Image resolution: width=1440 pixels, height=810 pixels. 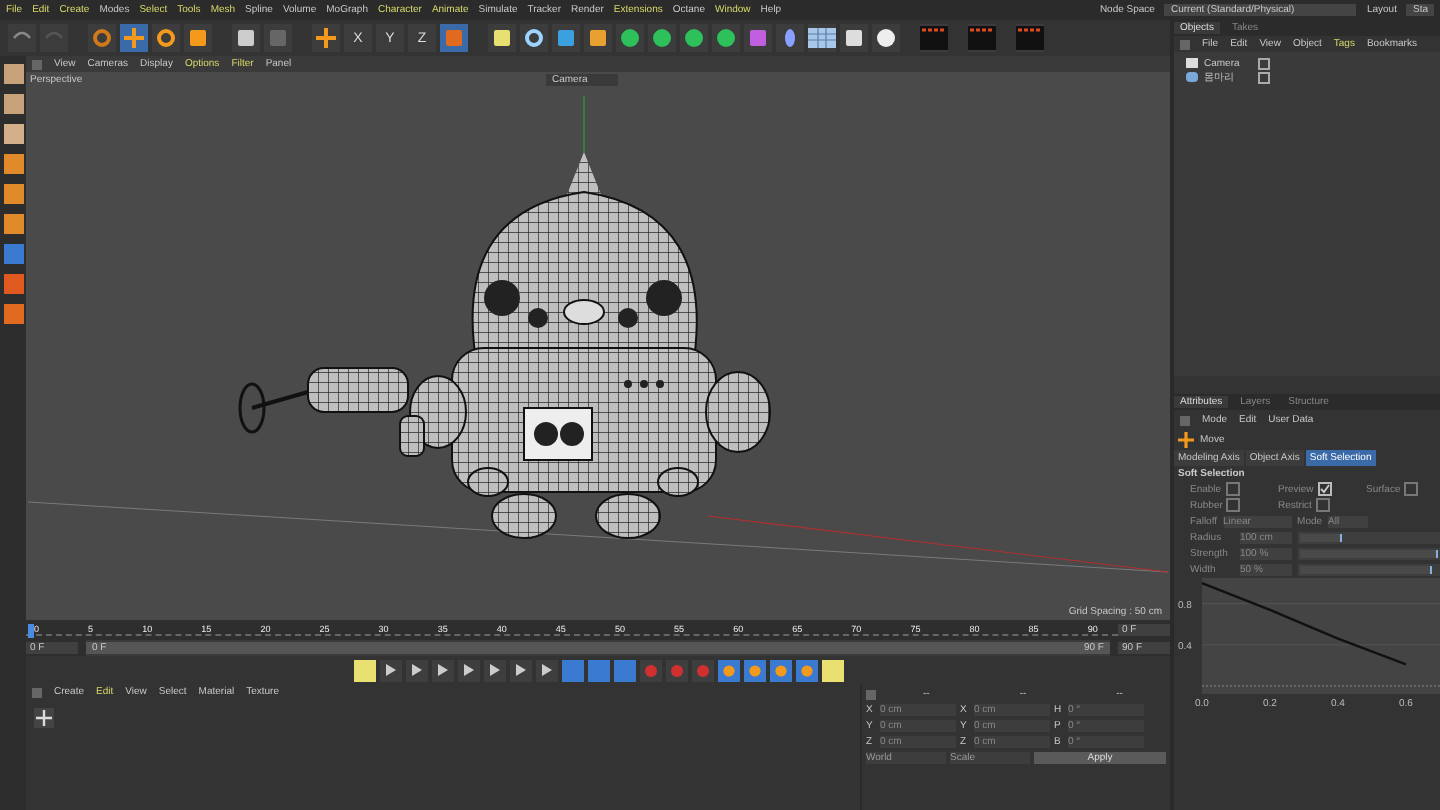 I want to click on camera-tool-button, so click(x=854, y=38).